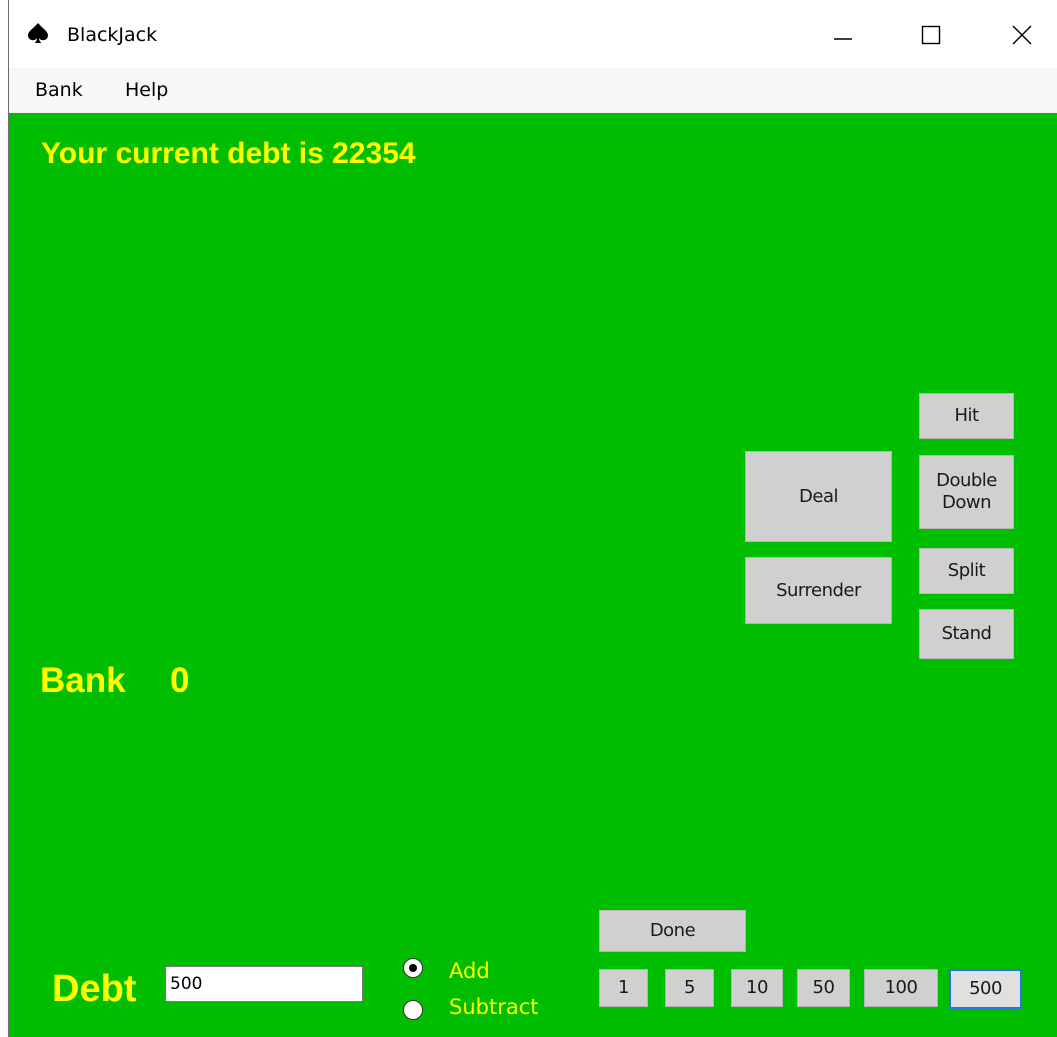 The width and height of the screenshot is (1057, 1037). I want to click on close-button, so click(1022, 35).